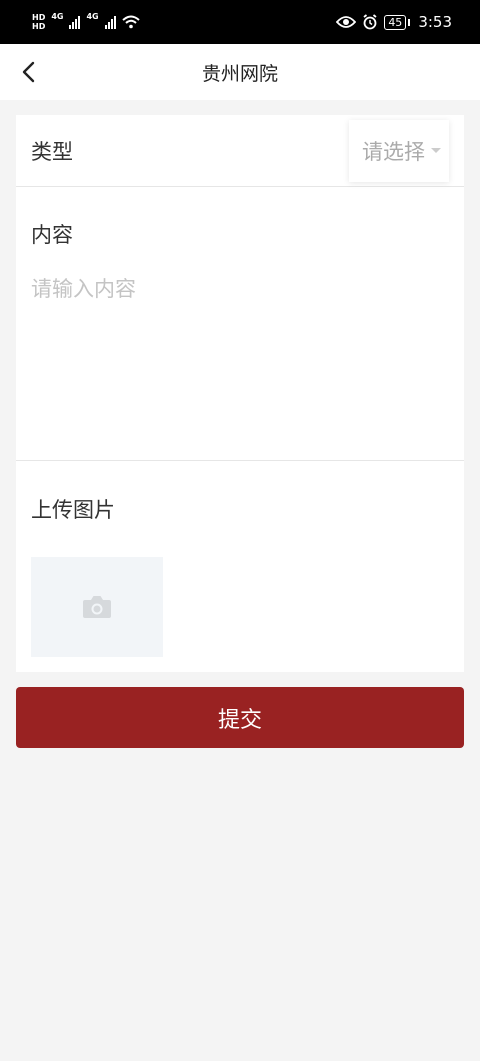 The width and height of the screenshot is (480, 1061). Describe the element at coordinates (57, 16) in the screenshot. I see `network-type-1: 4G` at that location.